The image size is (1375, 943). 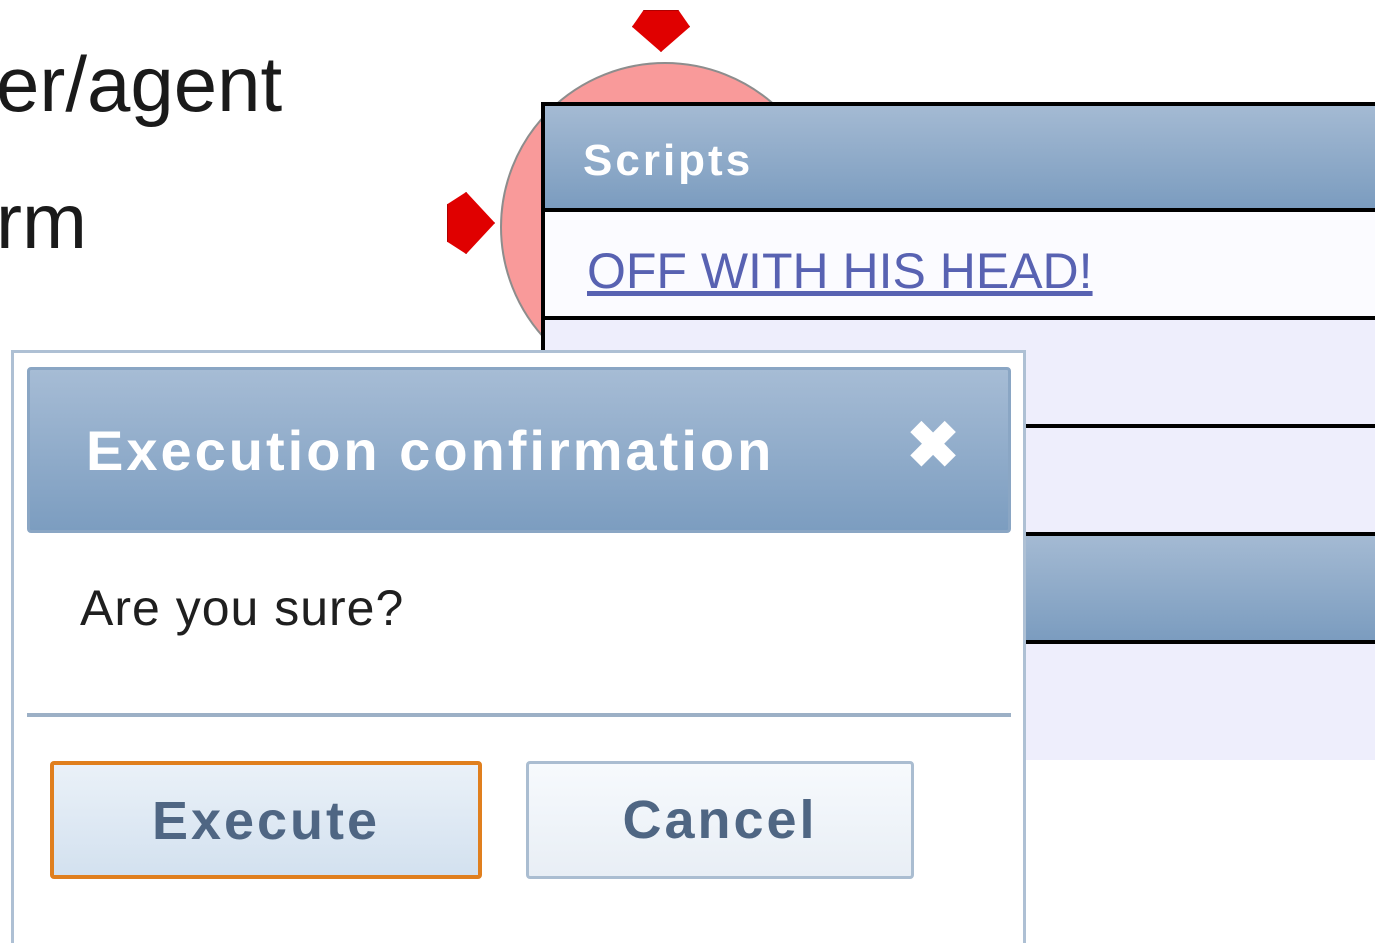 What do you see at coordinates (141, 84) in the screenshot?
I see `background-text-line-1: er/agent` at bounding box center [141, 84].